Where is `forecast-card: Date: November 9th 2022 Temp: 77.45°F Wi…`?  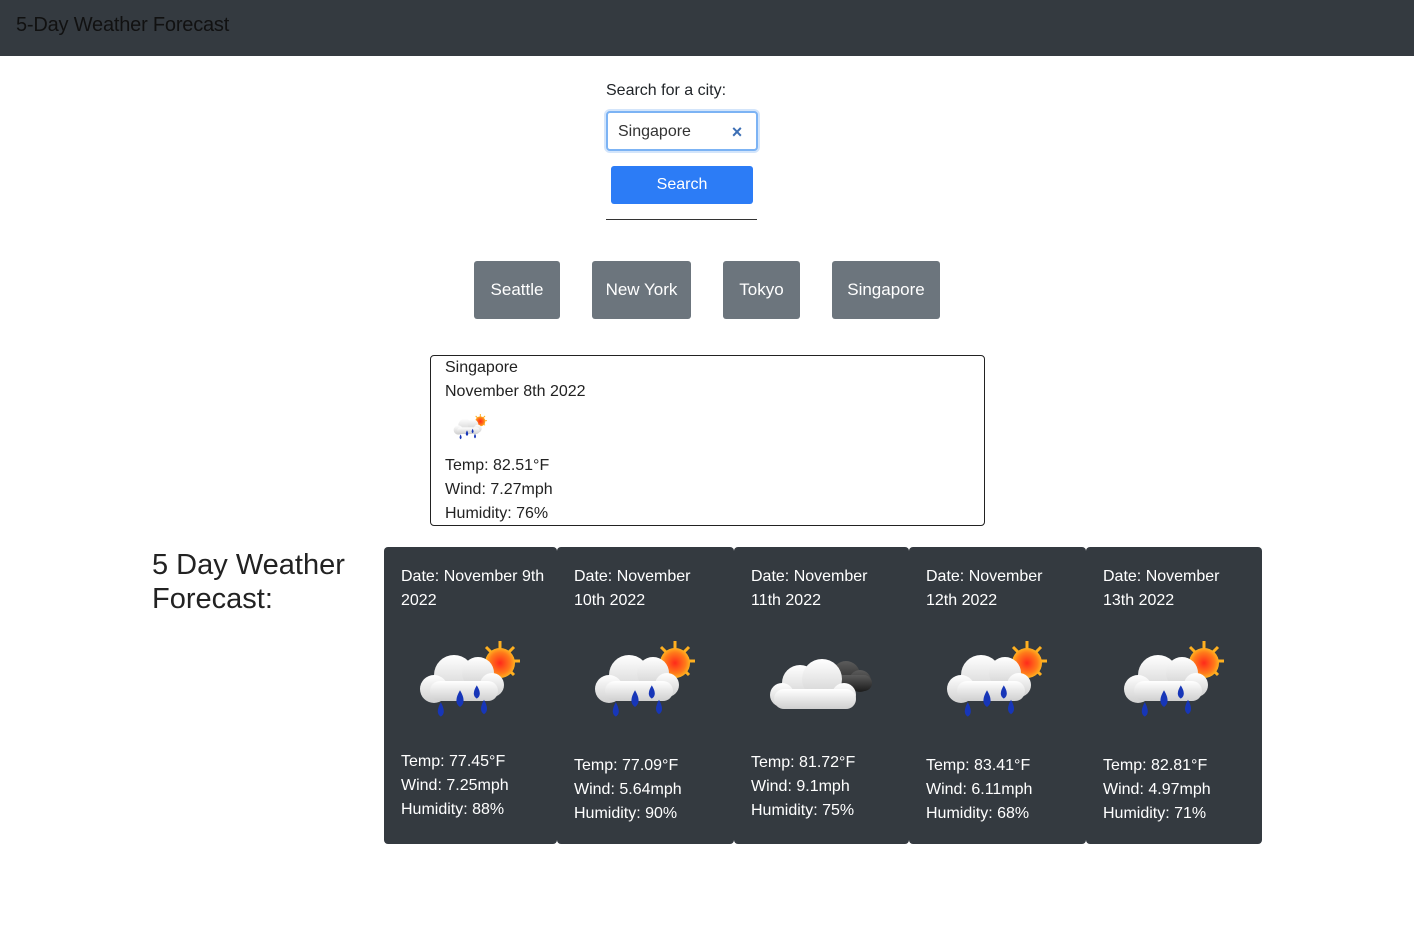
forecast-card: Date: November 9th 2022 Temp: 77.45°F Wi… is located at coordinates (470, 695).